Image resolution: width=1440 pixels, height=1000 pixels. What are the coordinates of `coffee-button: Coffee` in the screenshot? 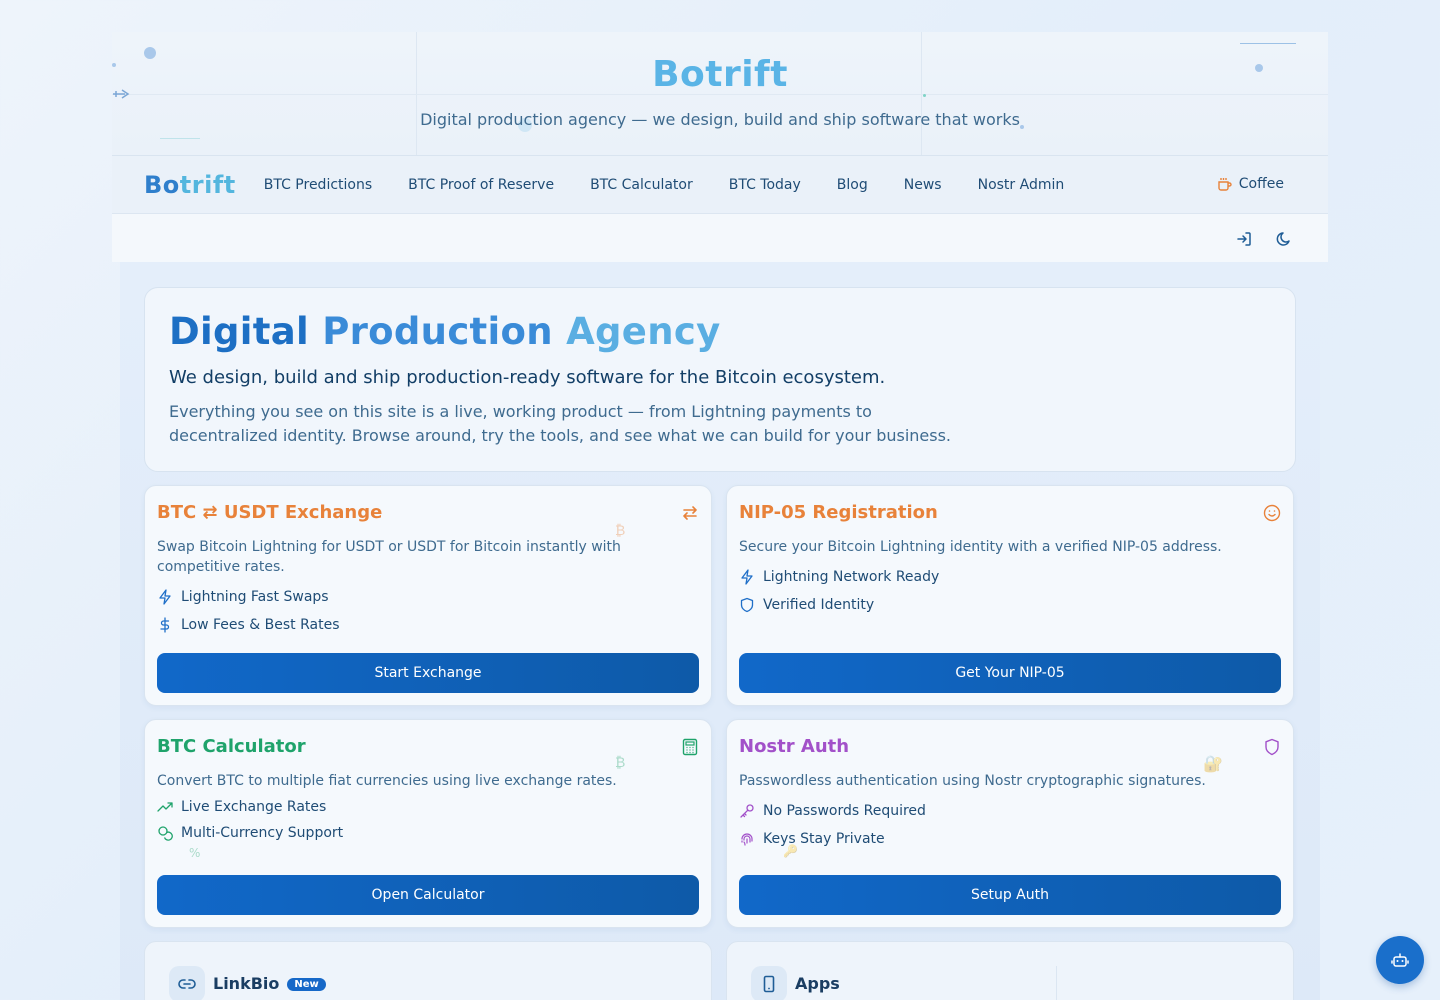 It's located at (1250, 184).